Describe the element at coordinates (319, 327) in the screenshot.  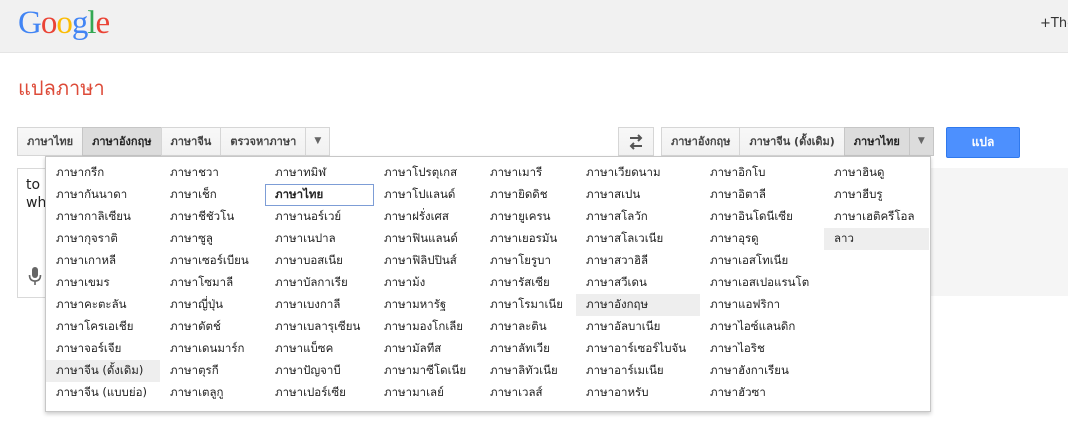
I see `language-menu-item: ภาษาเบลารุเซียน` at that location.